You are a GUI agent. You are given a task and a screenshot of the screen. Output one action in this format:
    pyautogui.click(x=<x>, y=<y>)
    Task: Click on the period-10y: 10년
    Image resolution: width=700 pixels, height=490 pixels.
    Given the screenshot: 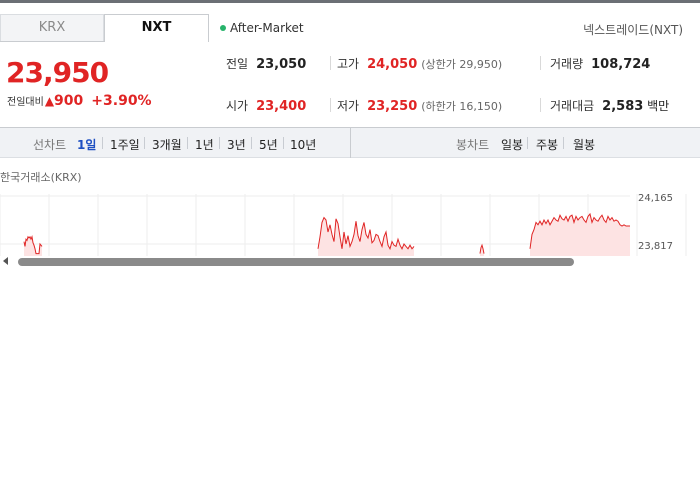 What is the action you would take?
    pyautogui.click(x=303, y=144)
    